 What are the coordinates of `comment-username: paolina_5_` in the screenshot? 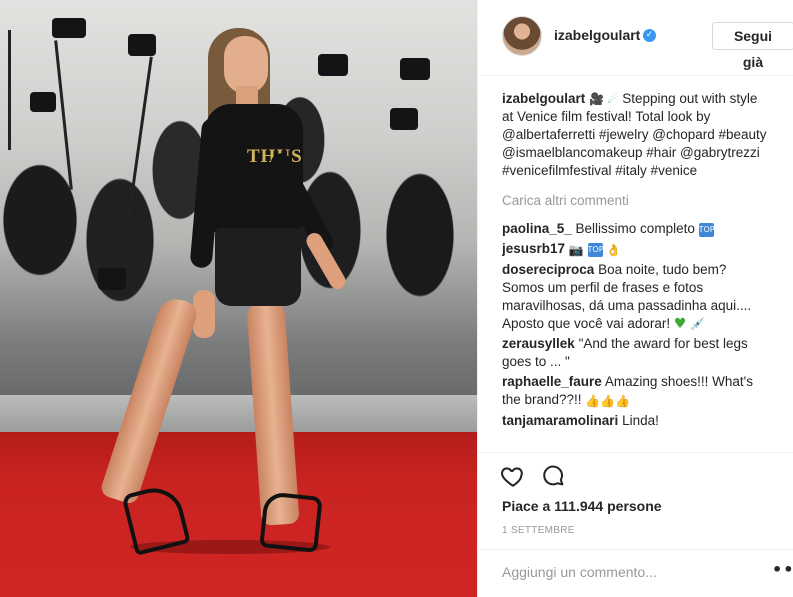 It's located at (537, 228).